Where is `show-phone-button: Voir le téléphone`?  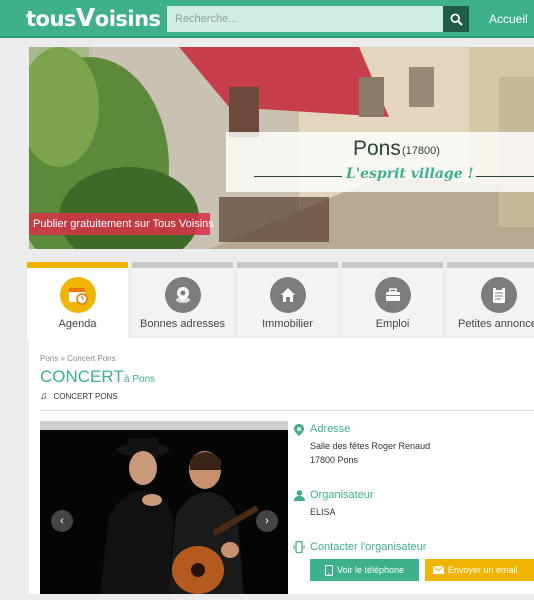 show-phone-button: Voir le téléphone is located at coordinates (364, 570).